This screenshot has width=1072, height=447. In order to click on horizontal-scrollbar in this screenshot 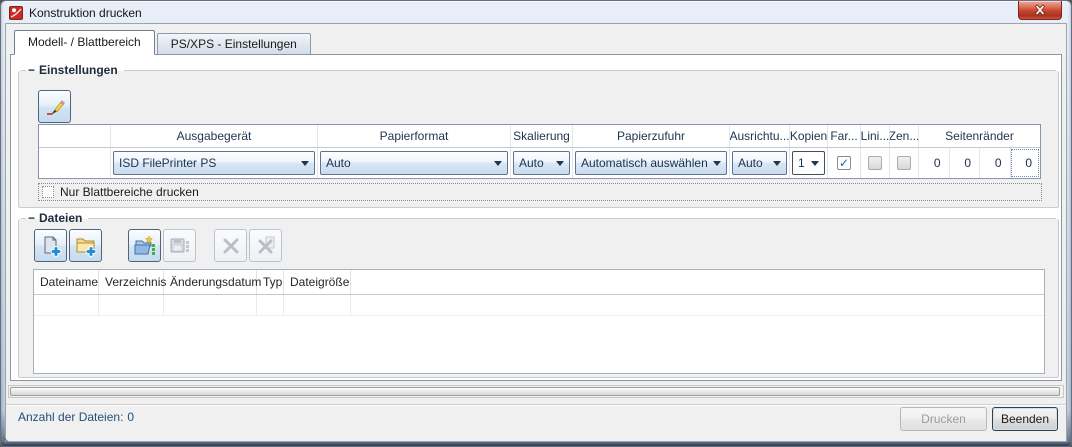, I will do `click(536, 391)`.